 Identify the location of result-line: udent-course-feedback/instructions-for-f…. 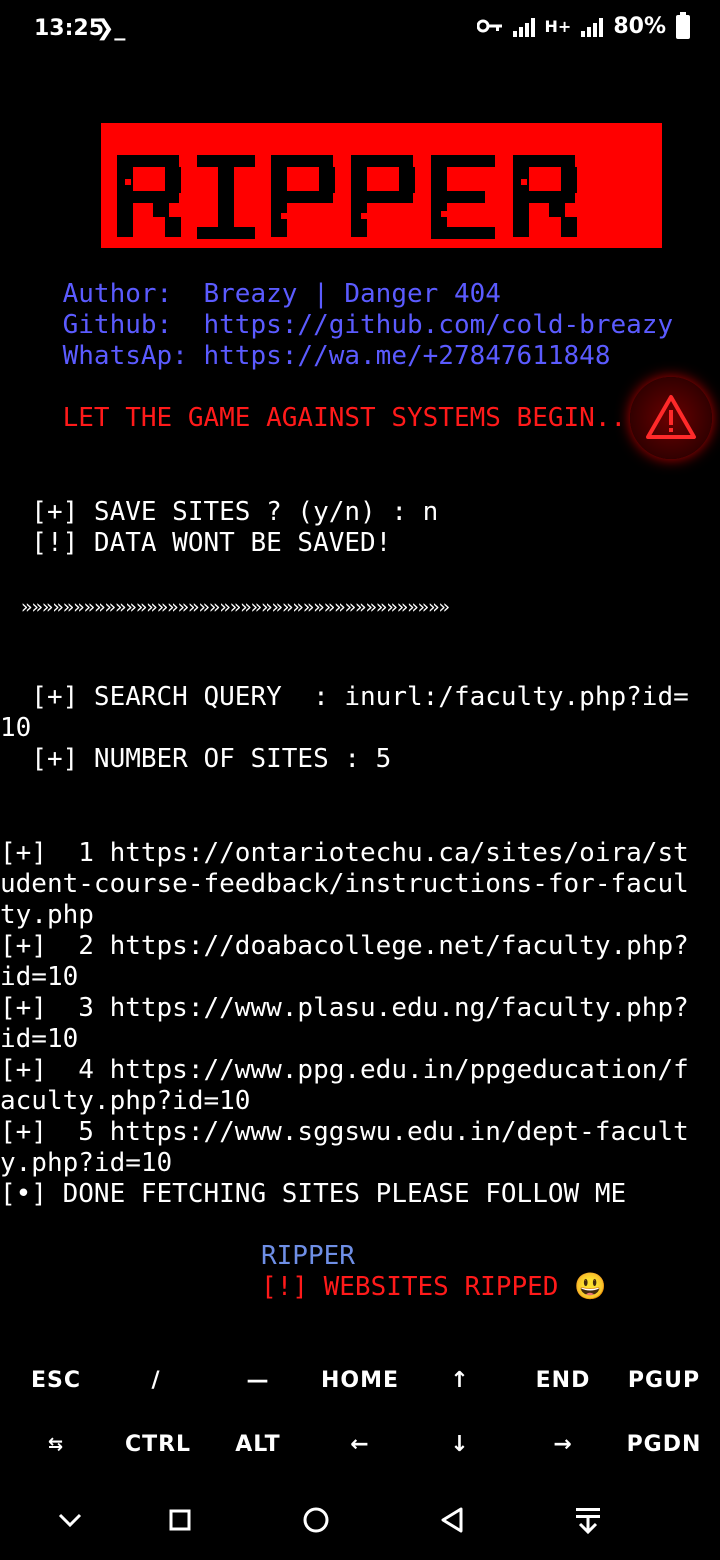
(344, 884).